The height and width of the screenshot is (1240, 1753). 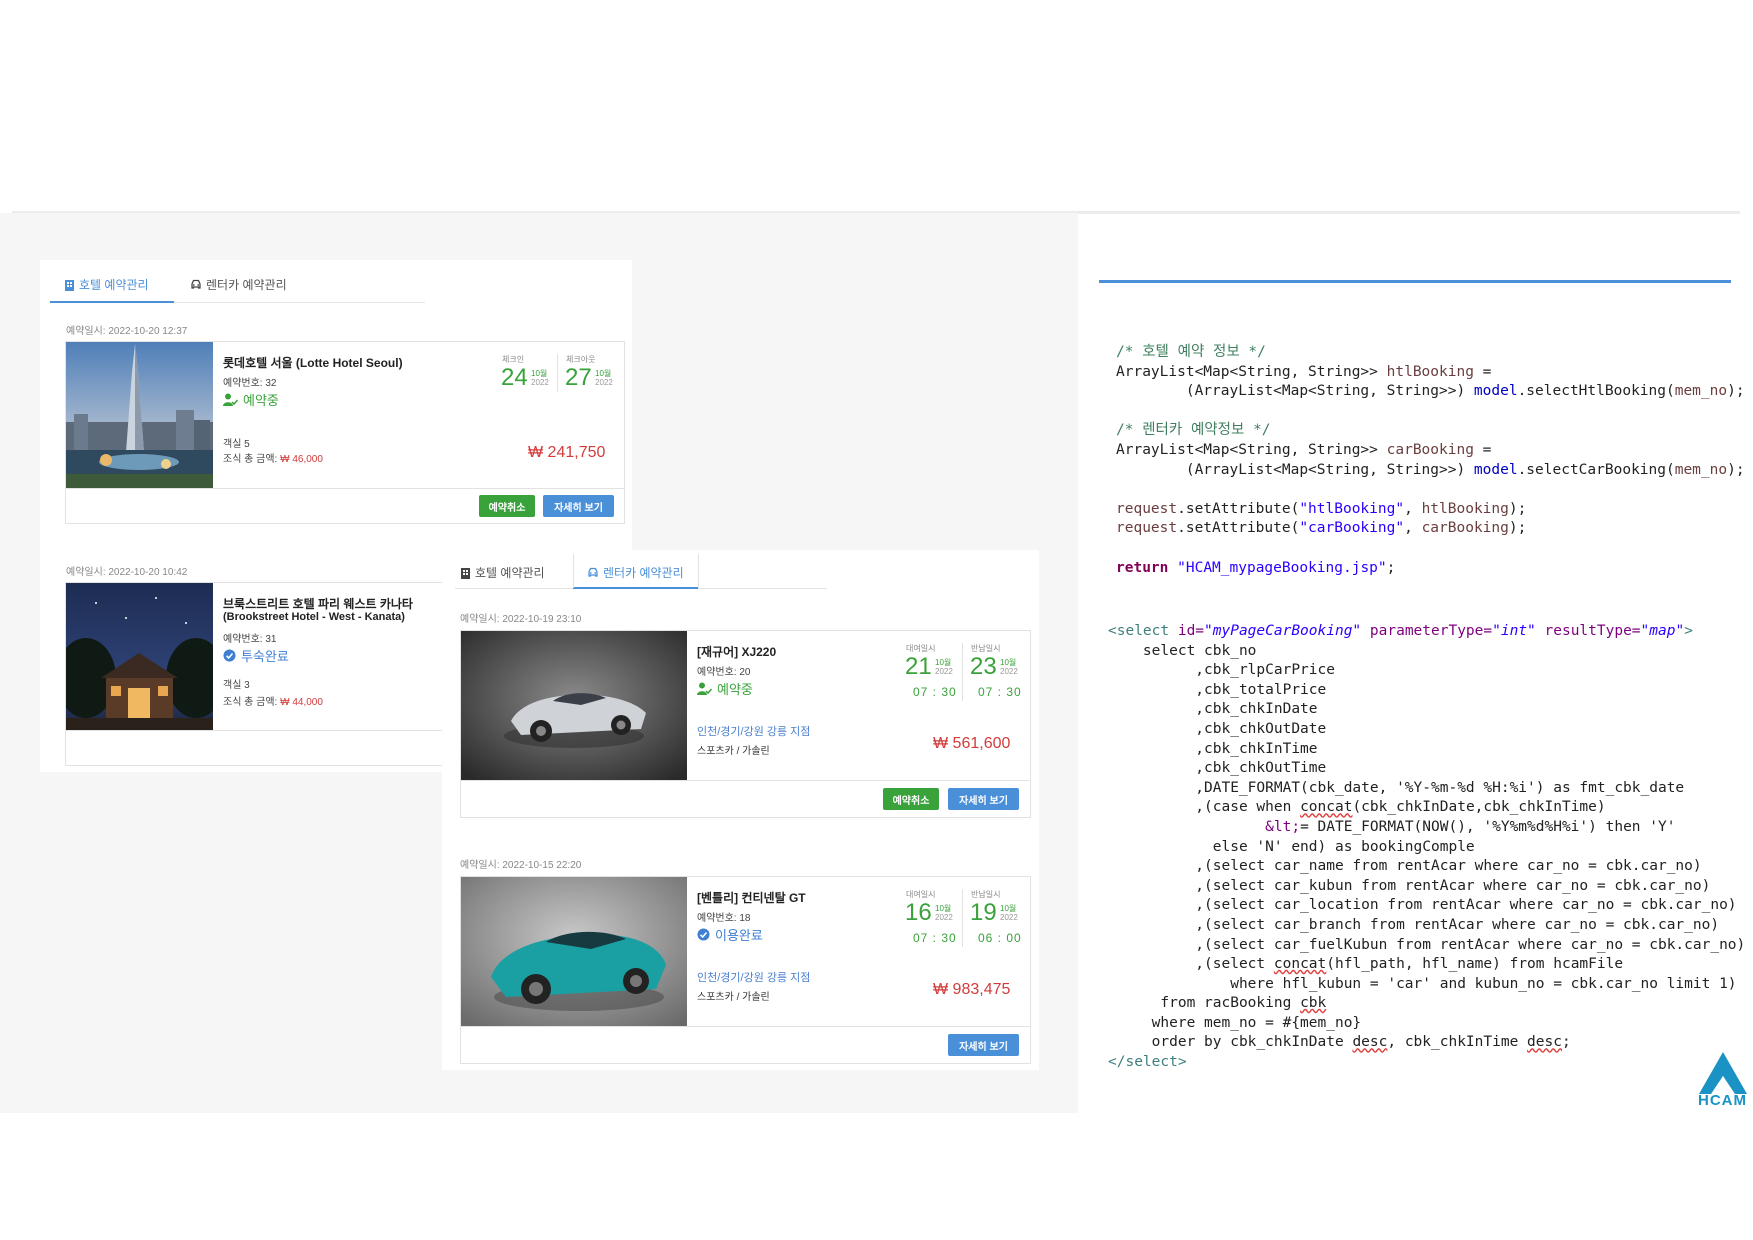 I want to click on booking-date: 예약일시: 2022-10-20 10:42, so click(x=127, y=572).